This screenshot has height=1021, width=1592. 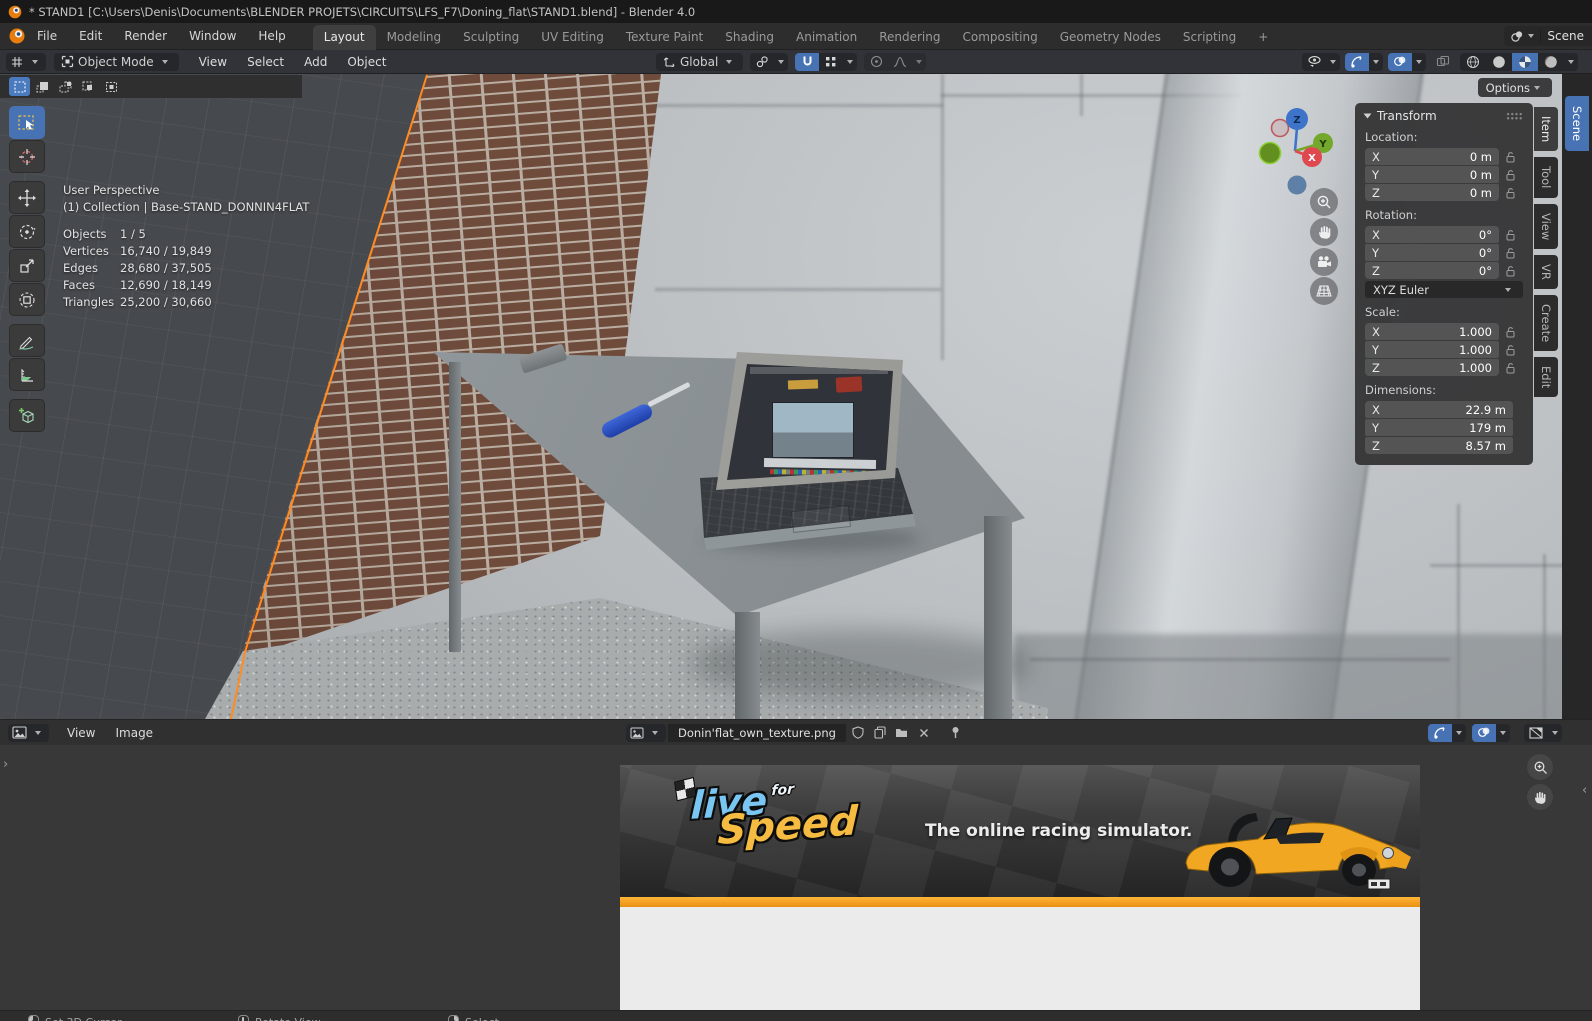 What do you see at coordinates (1443, 116) in the screenshot?
I see `transform-panel-header: Transform` at bounding box center [1443, 116].